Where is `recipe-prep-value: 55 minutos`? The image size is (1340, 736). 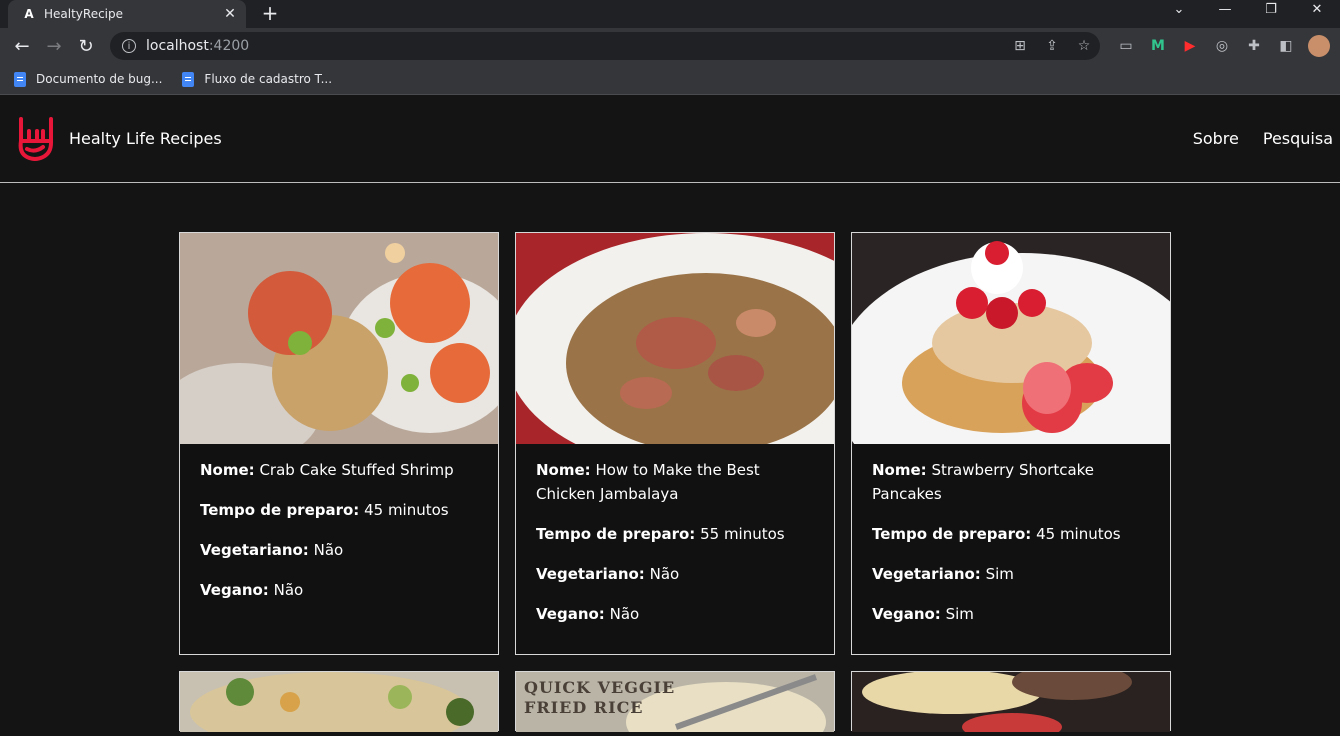
recipe-prep-value: 55 minutos is located at coordinates (742, 534).